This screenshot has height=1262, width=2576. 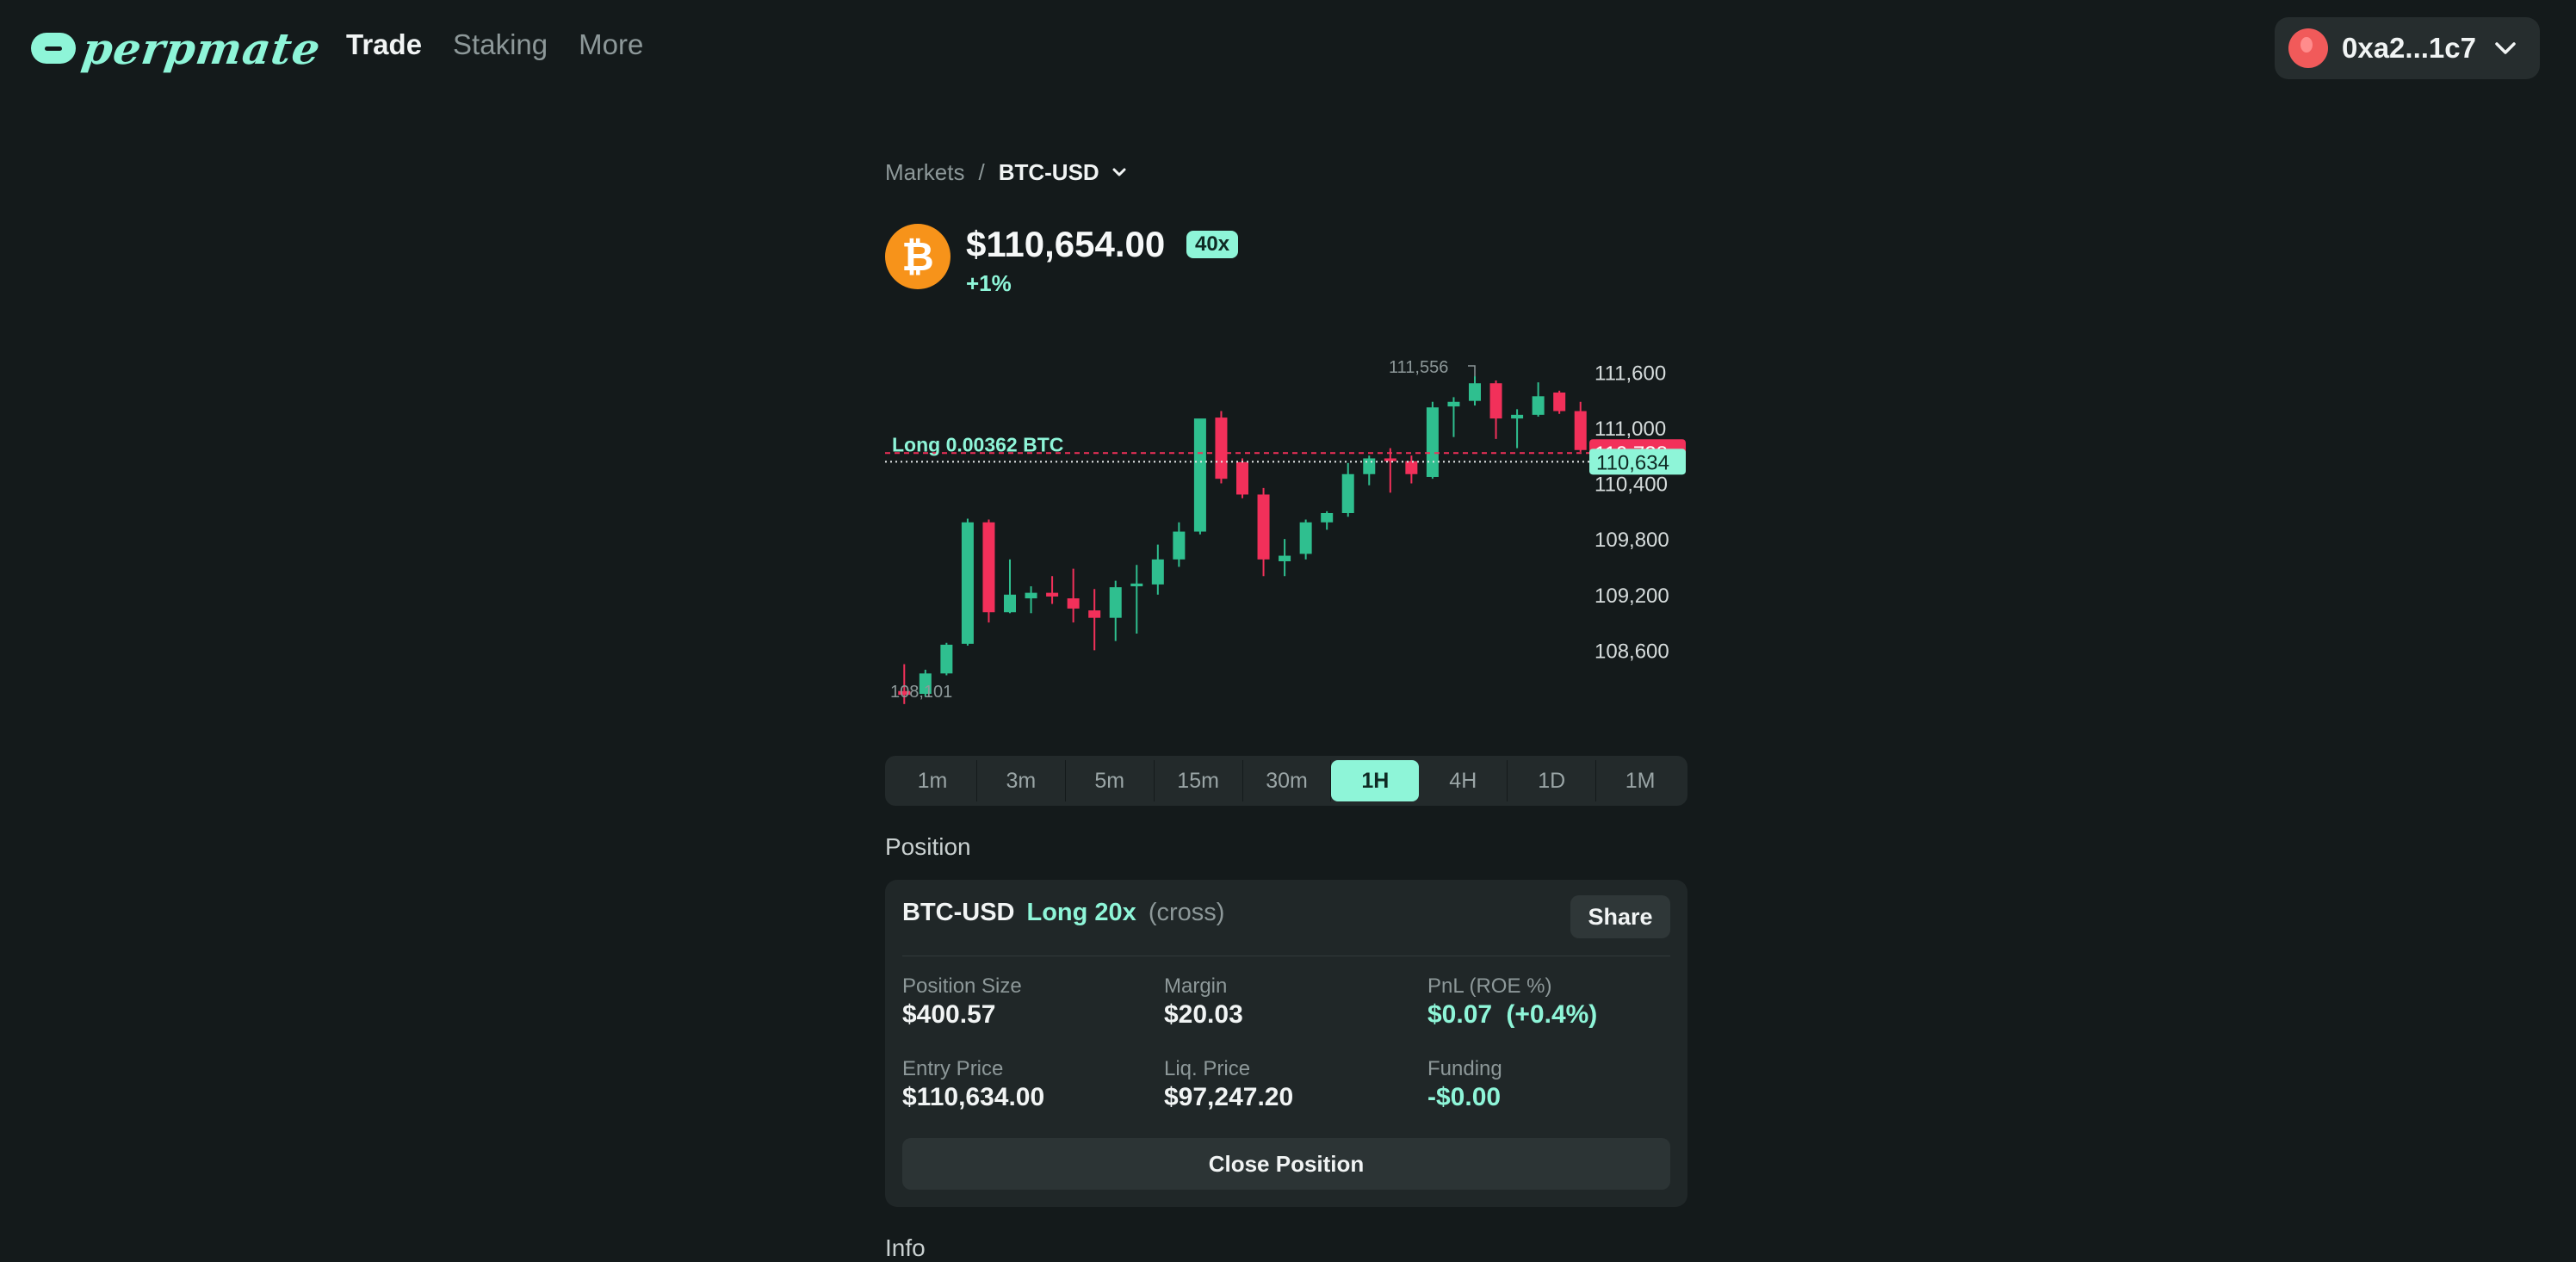 I want to click on interval-1d: 1D, so click(x=1552, y=781).